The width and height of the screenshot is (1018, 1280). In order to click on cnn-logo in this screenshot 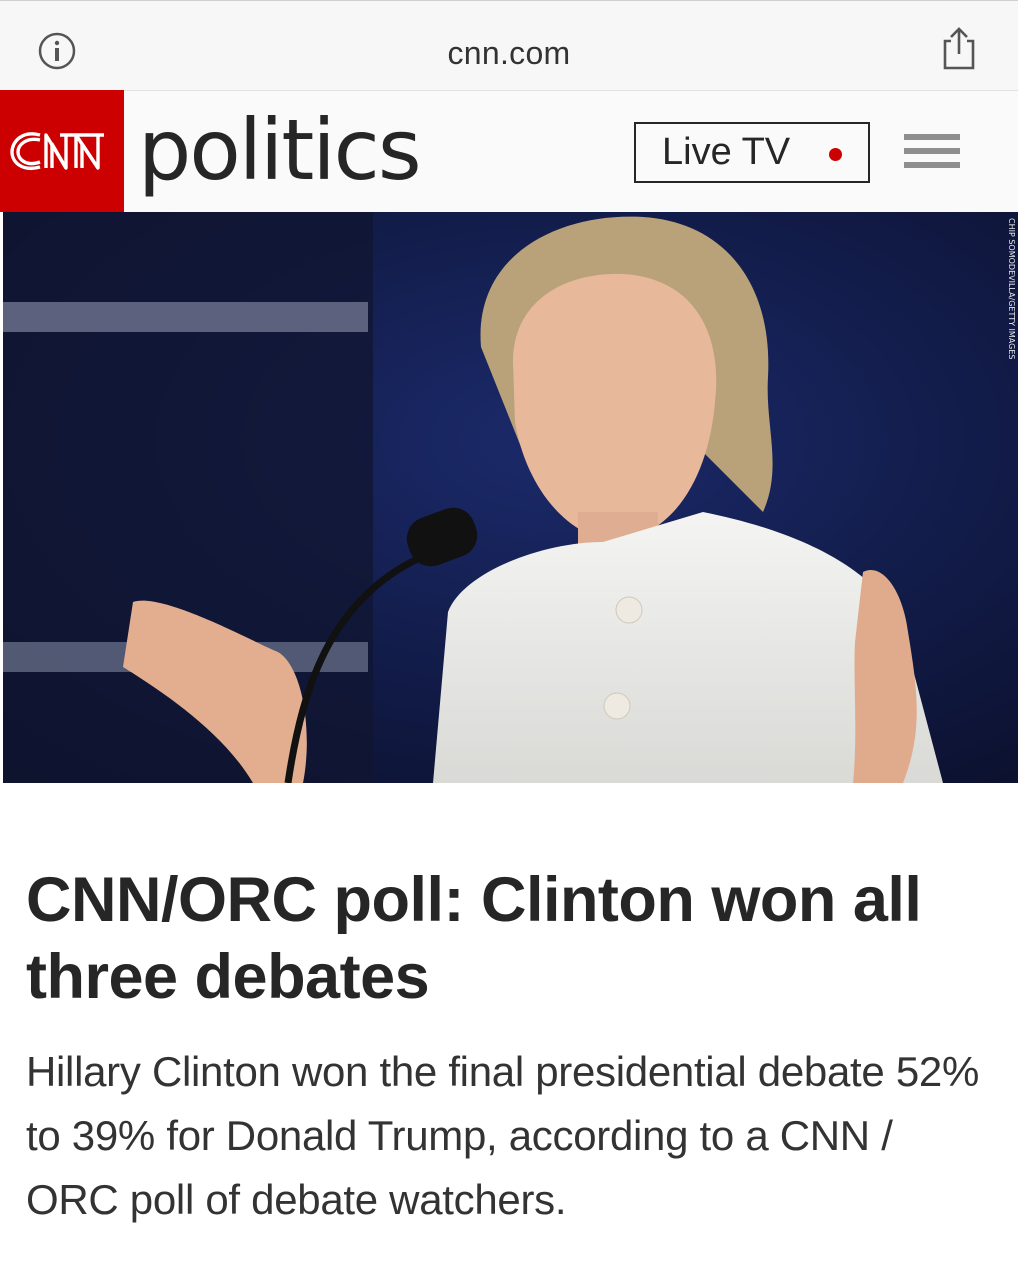, I will do `click(62, 151)`.